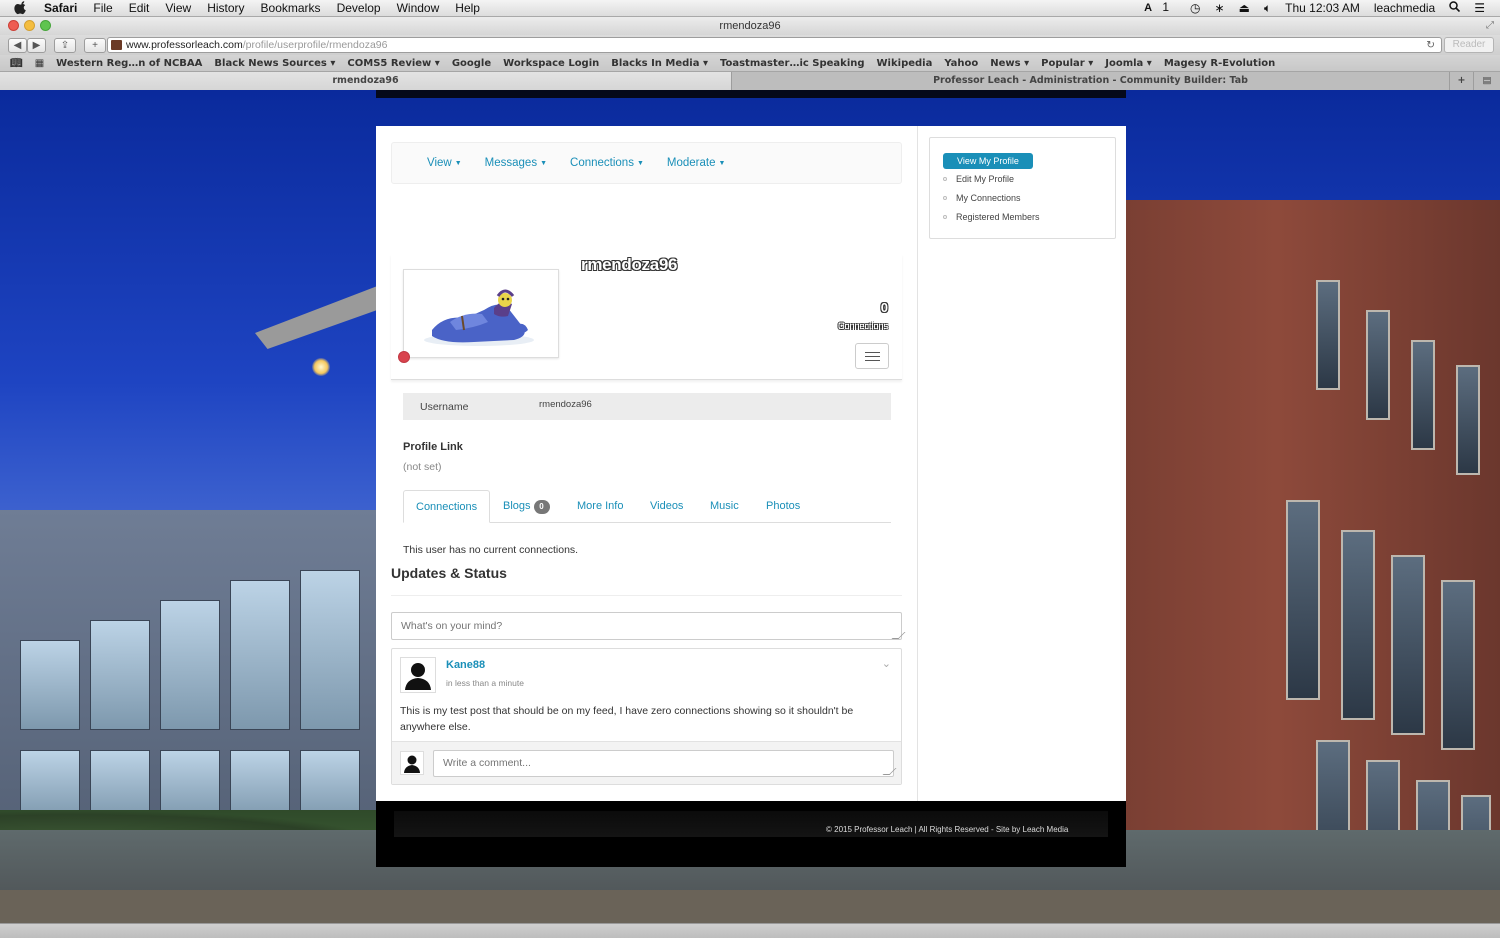 This screenshot has height=938, width=1500. I want to click on sidebar-item-my-connections: My Connections, so click(982, 198).